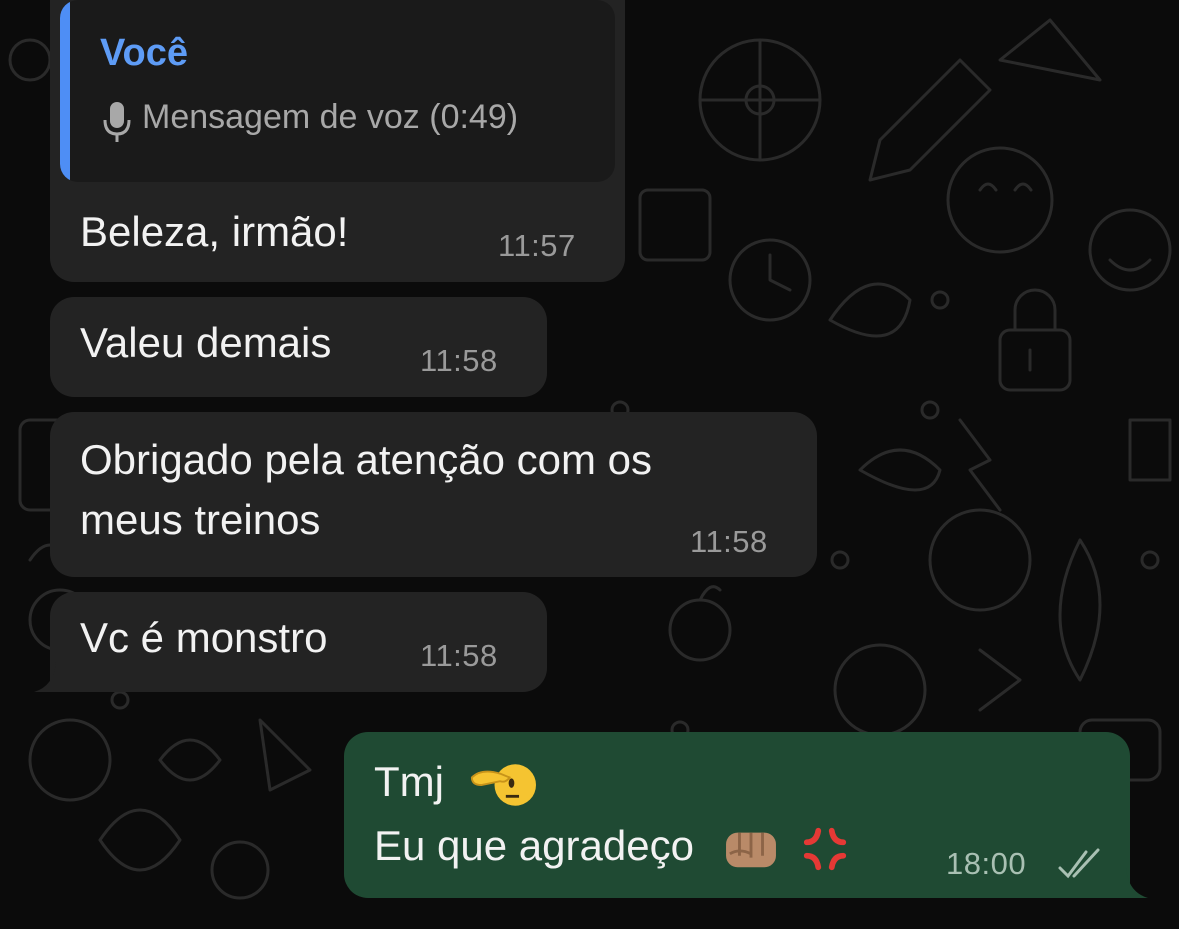 The image size is (1179, 929). Describe the element at coordinates (750, 850) in the screenshot. I see `fist-medium-skin-emoji` at that location.